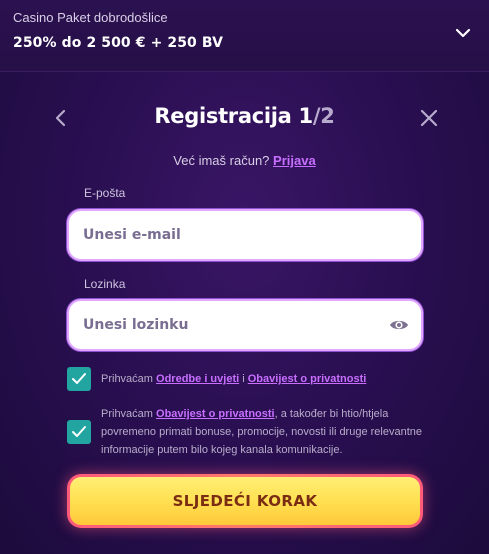  What do you see at coordinates (197, 379) in the screenshot?
I see `terms-link: Odredbe i uvjeti` at bounding box center [197, 379].